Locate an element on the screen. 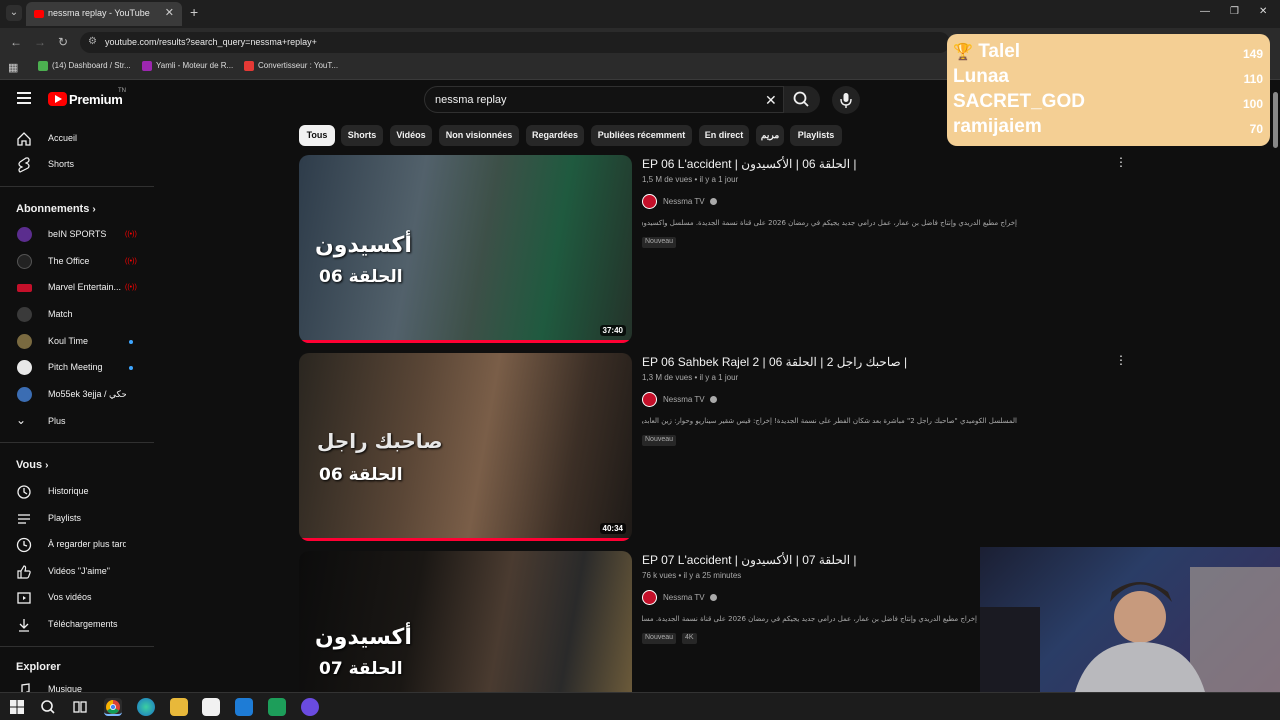  you-heading: Vous › is located at coordinates (32, 465).